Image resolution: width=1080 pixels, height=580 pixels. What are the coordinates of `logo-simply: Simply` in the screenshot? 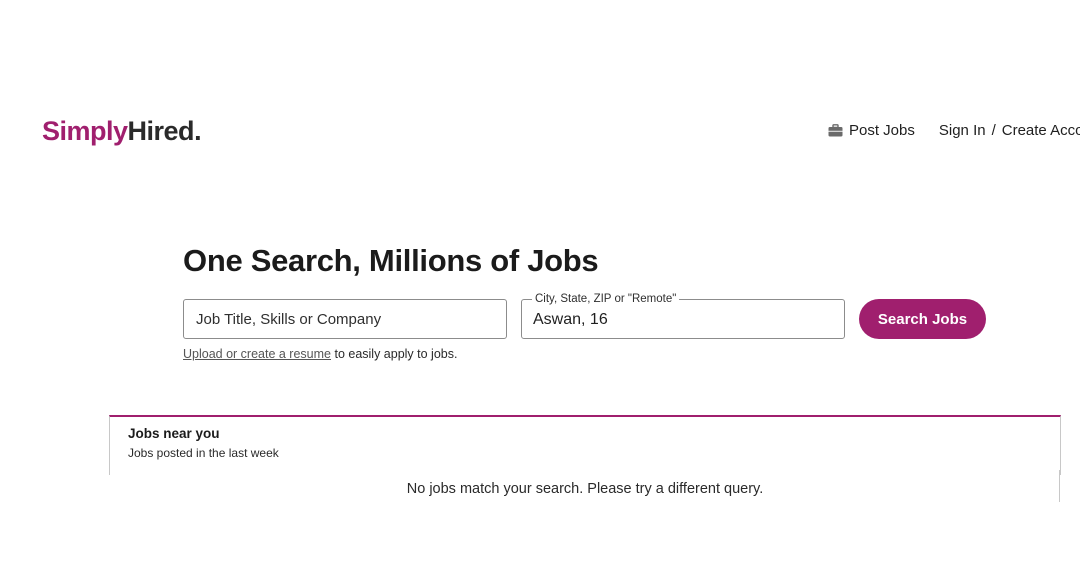 It's located at (85, 131).